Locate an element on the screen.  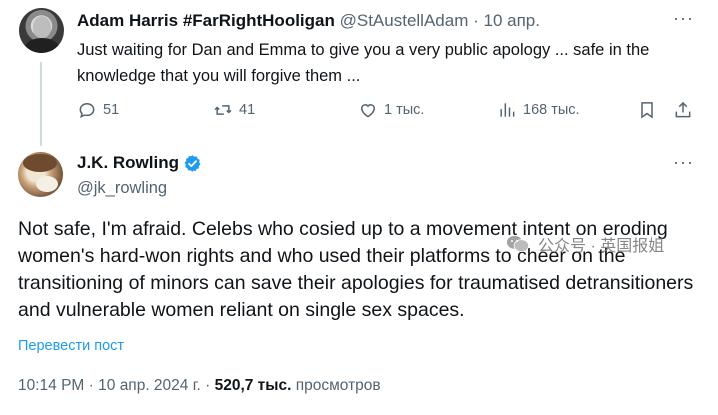
views-chart-icon is located at coordinates (507, 110).